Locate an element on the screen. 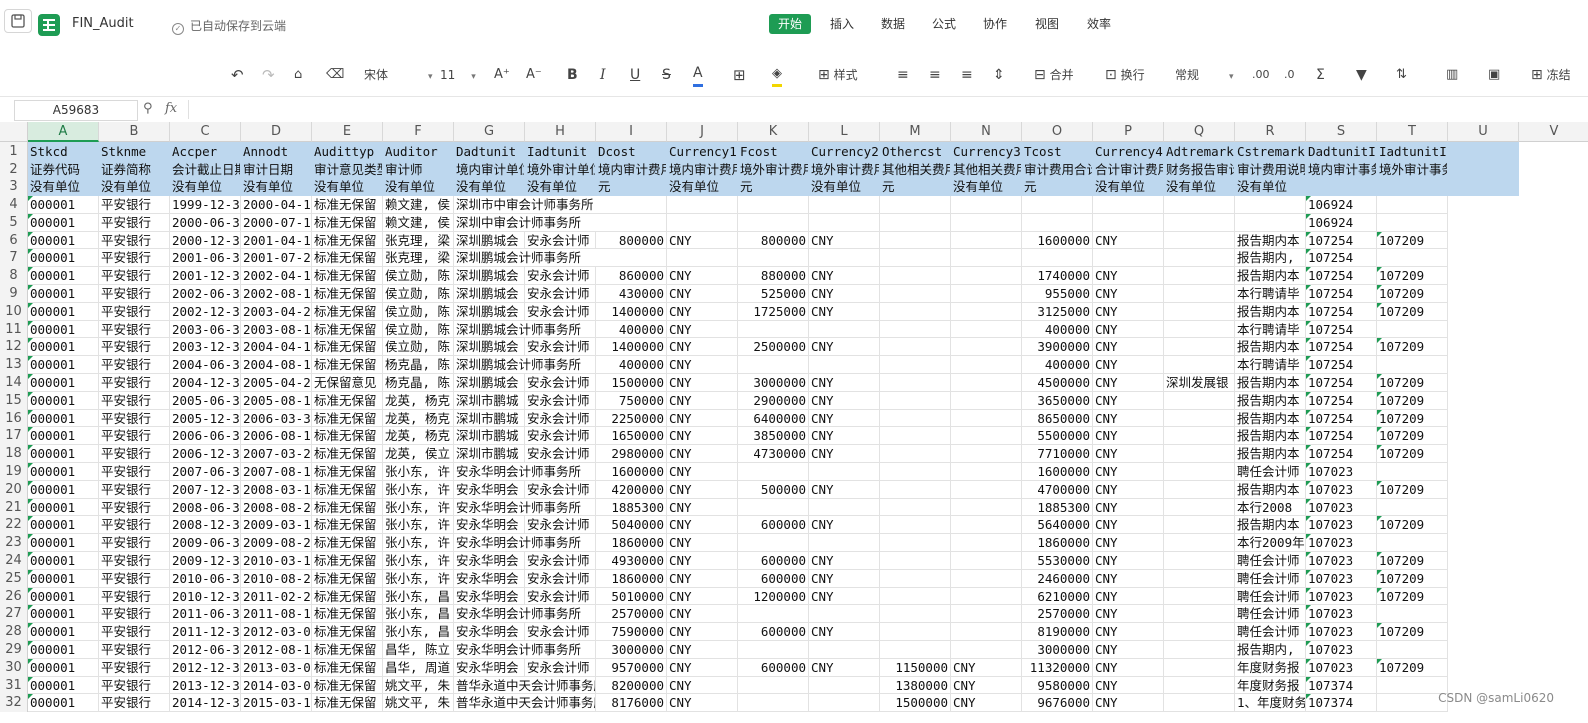 The width and height of the screenshot is (1588, 723). table-cell: 2014-12-31 is located at coordinates (205, 703).